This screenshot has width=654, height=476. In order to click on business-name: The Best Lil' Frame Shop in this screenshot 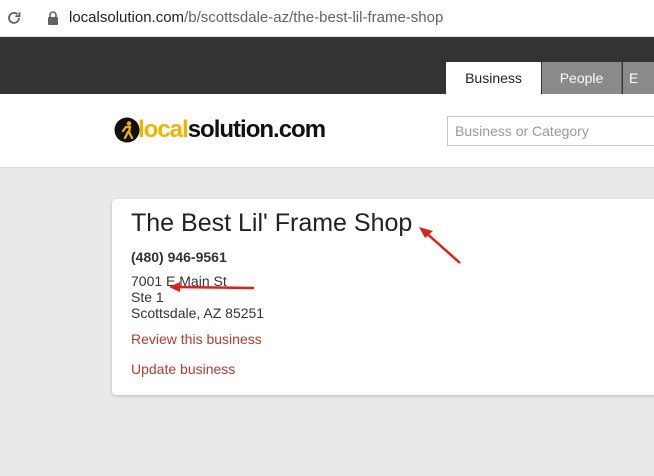, I will do `click(272, 223)`.